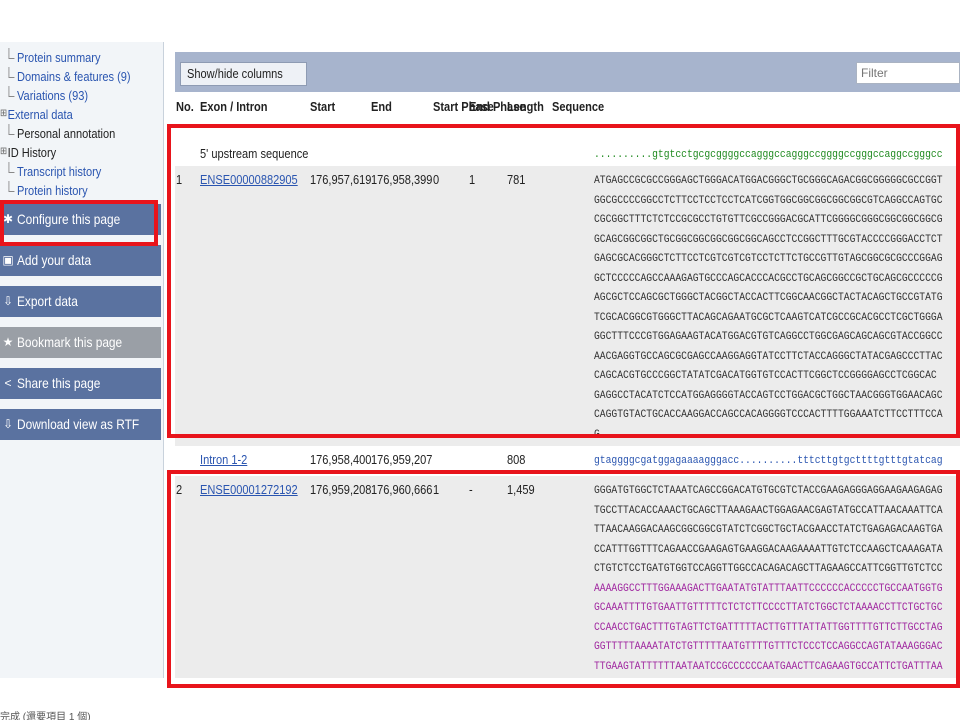 The image size is (960, 720). Describe the element at coordinates (223, 459) in the screenshot. I see `exon-link: Intron 1-2` at that location.